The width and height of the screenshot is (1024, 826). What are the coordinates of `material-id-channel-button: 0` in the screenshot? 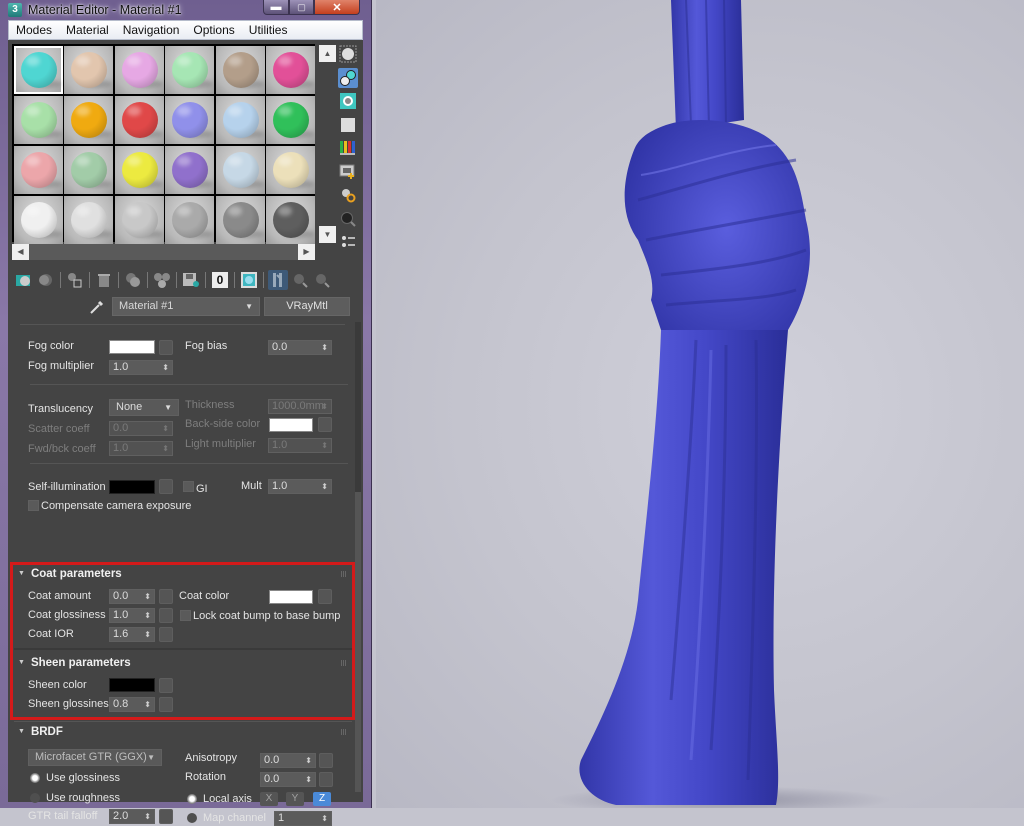 It's located at (220, 280).